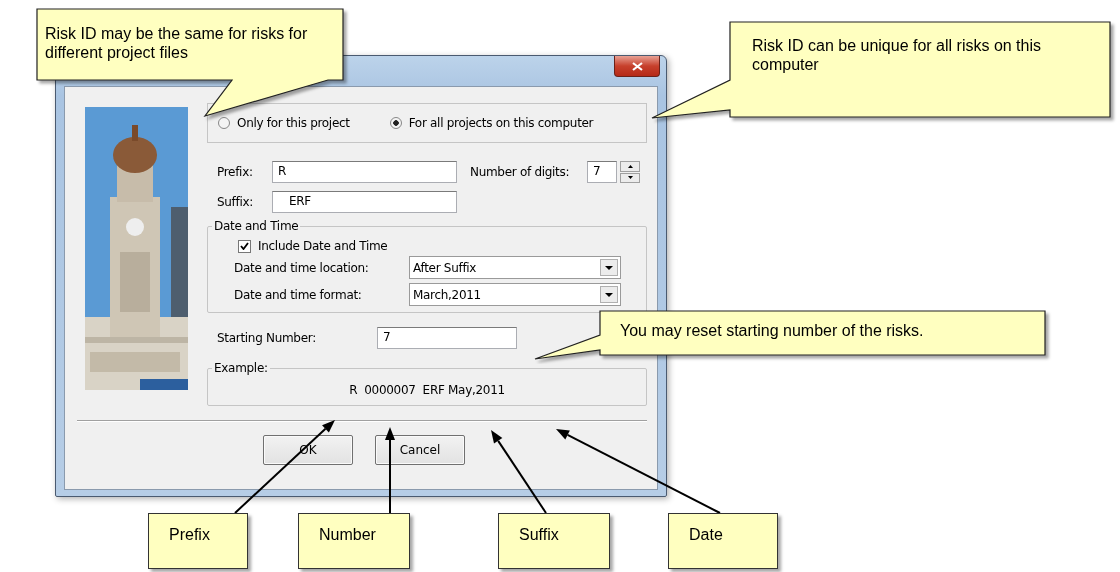 This screenshot has height=572, width=1120. I want to click on callout-label: Suffix, so click(554, 541).